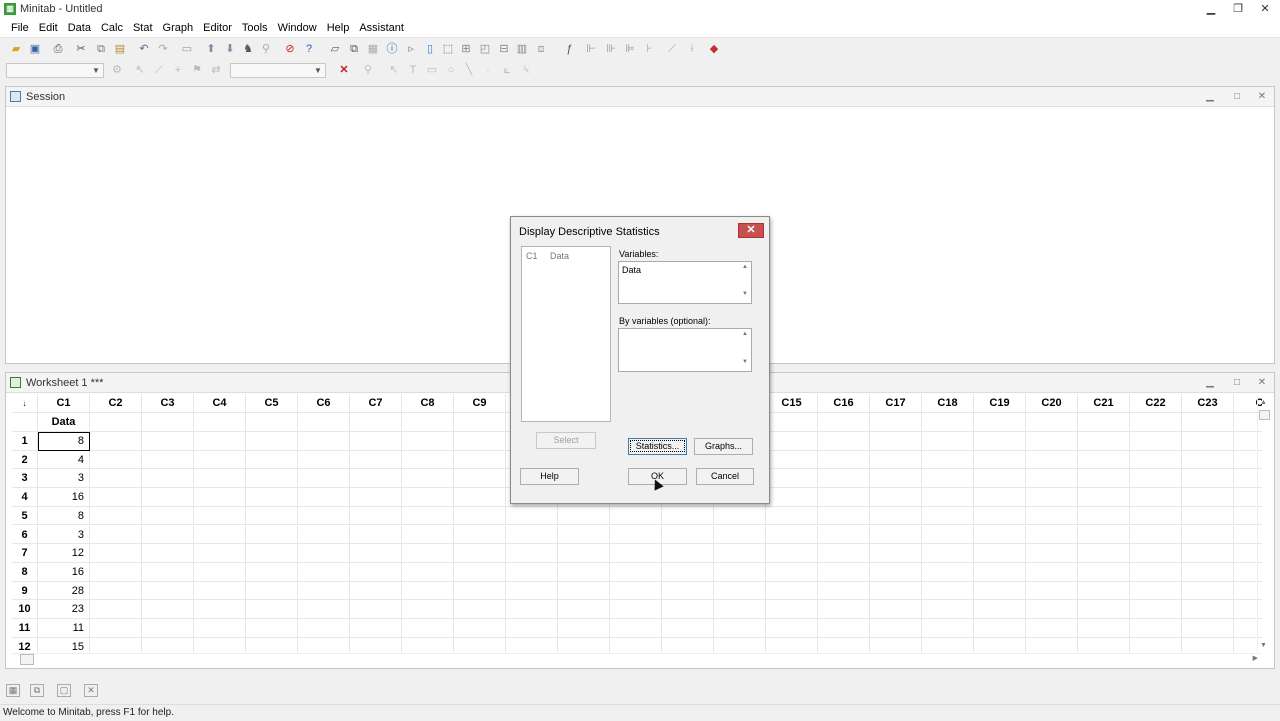 The width and height of the screenshot is (1280, 721). Describe the element at coordinates (64, 591) in the screenshot. I see `table-cell: 28` at that location.